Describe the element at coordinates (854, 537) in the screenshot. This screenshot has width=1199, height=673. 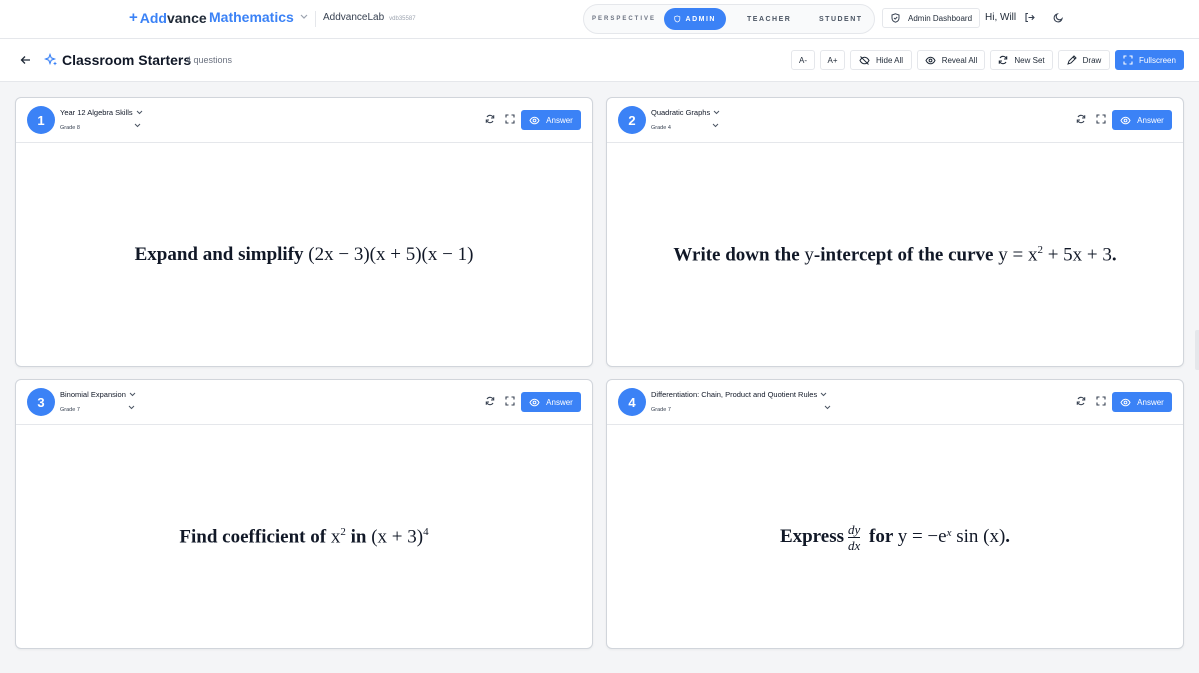
I see `derivative-fraction: dy dx` at that location.